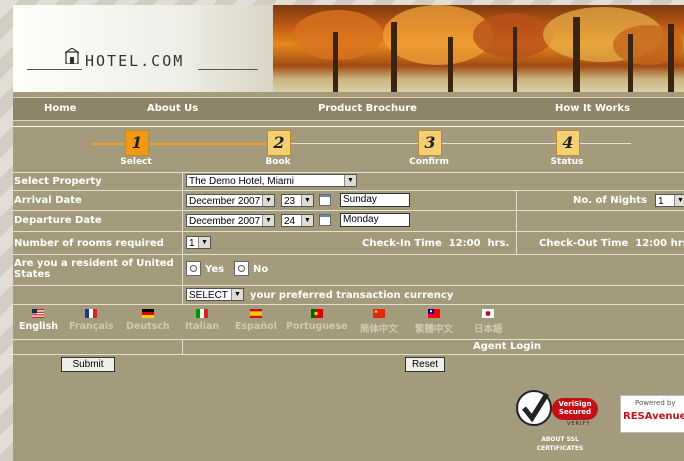 The image size is (684, 461). I want to click on resident-label: Are you a resident of United States, so click(94, 269).